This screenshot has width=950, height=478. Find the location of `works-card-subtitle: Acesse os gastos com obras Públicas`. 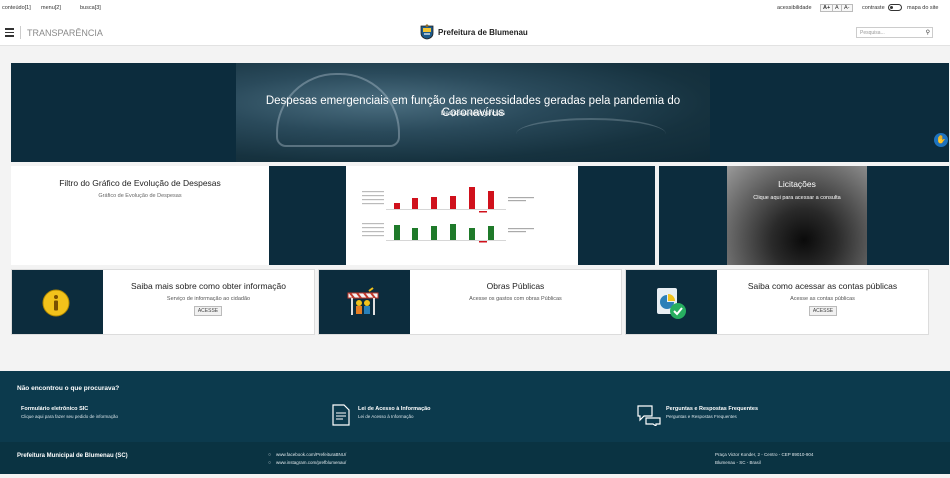

works-card-subtitle: Acesse os gastos com obras Públicas is located at coordinates (515, 299).